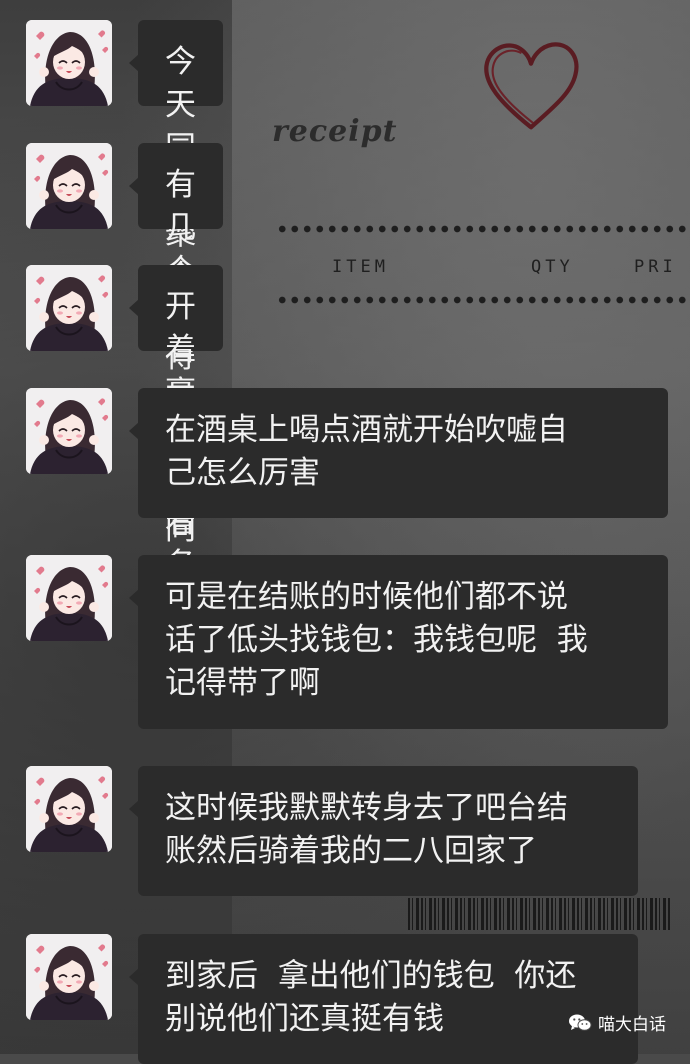 The image size is (690, 1064). I want to click on receipt-column-qty: QTY, so click(552, 267).